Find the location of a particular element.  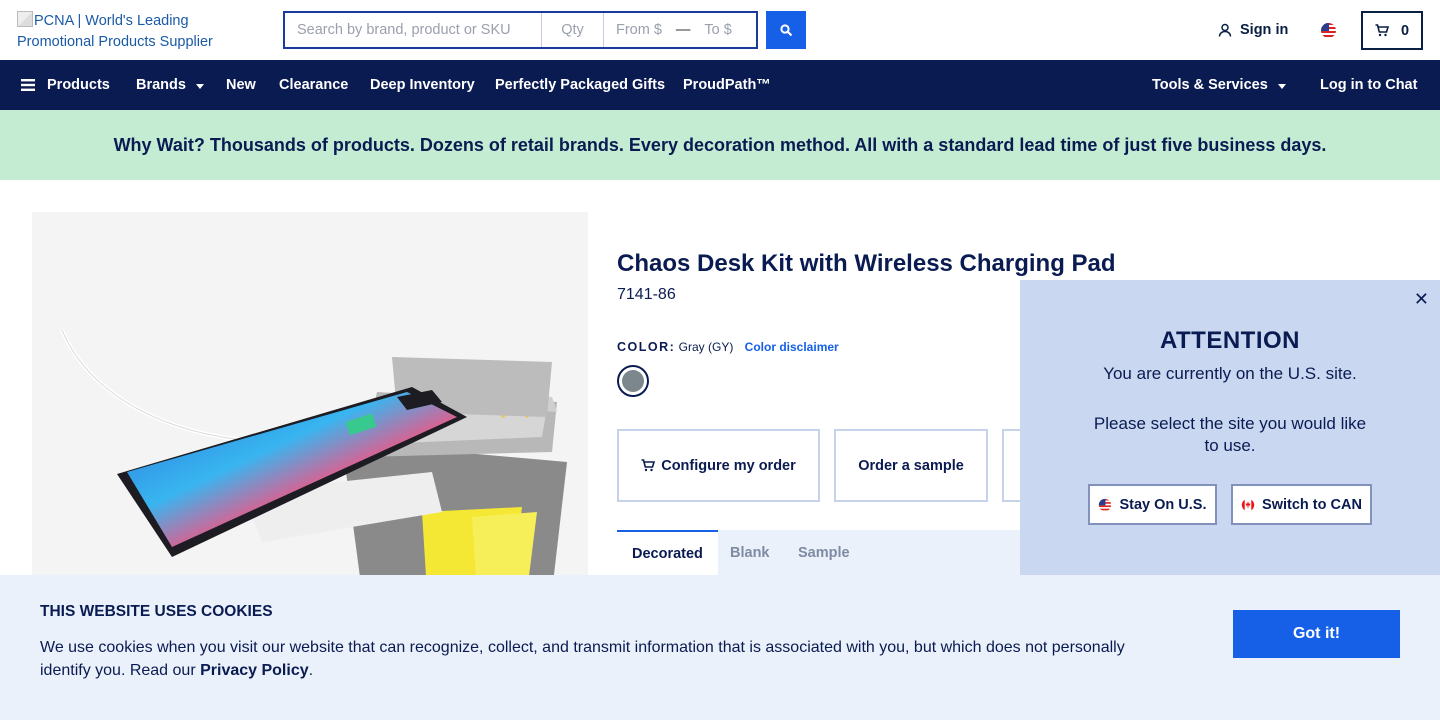

price-to-input: To $ is located at coordinates (717, 30).